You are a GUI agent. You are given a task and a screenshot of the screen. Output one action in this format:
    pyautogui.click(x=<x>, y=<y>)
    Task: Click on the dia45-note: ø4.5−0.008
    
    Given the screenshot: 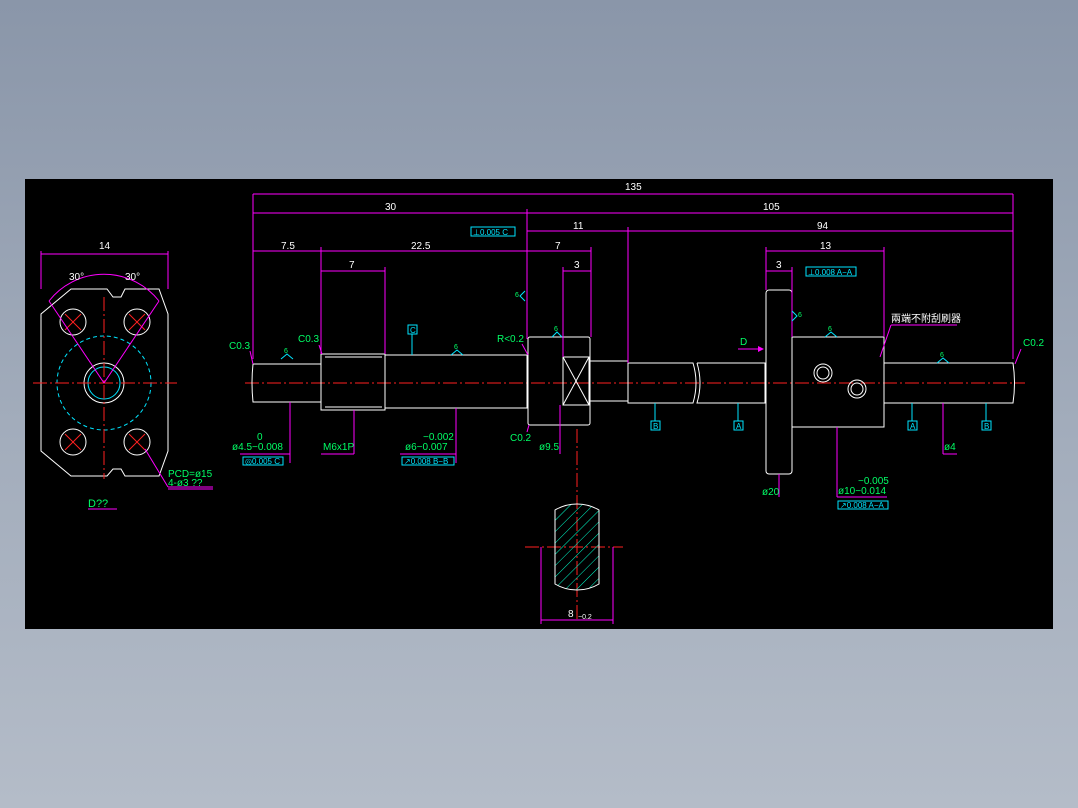 What is the action you would take?
    pyautogui.click(x=257, y=447)
    